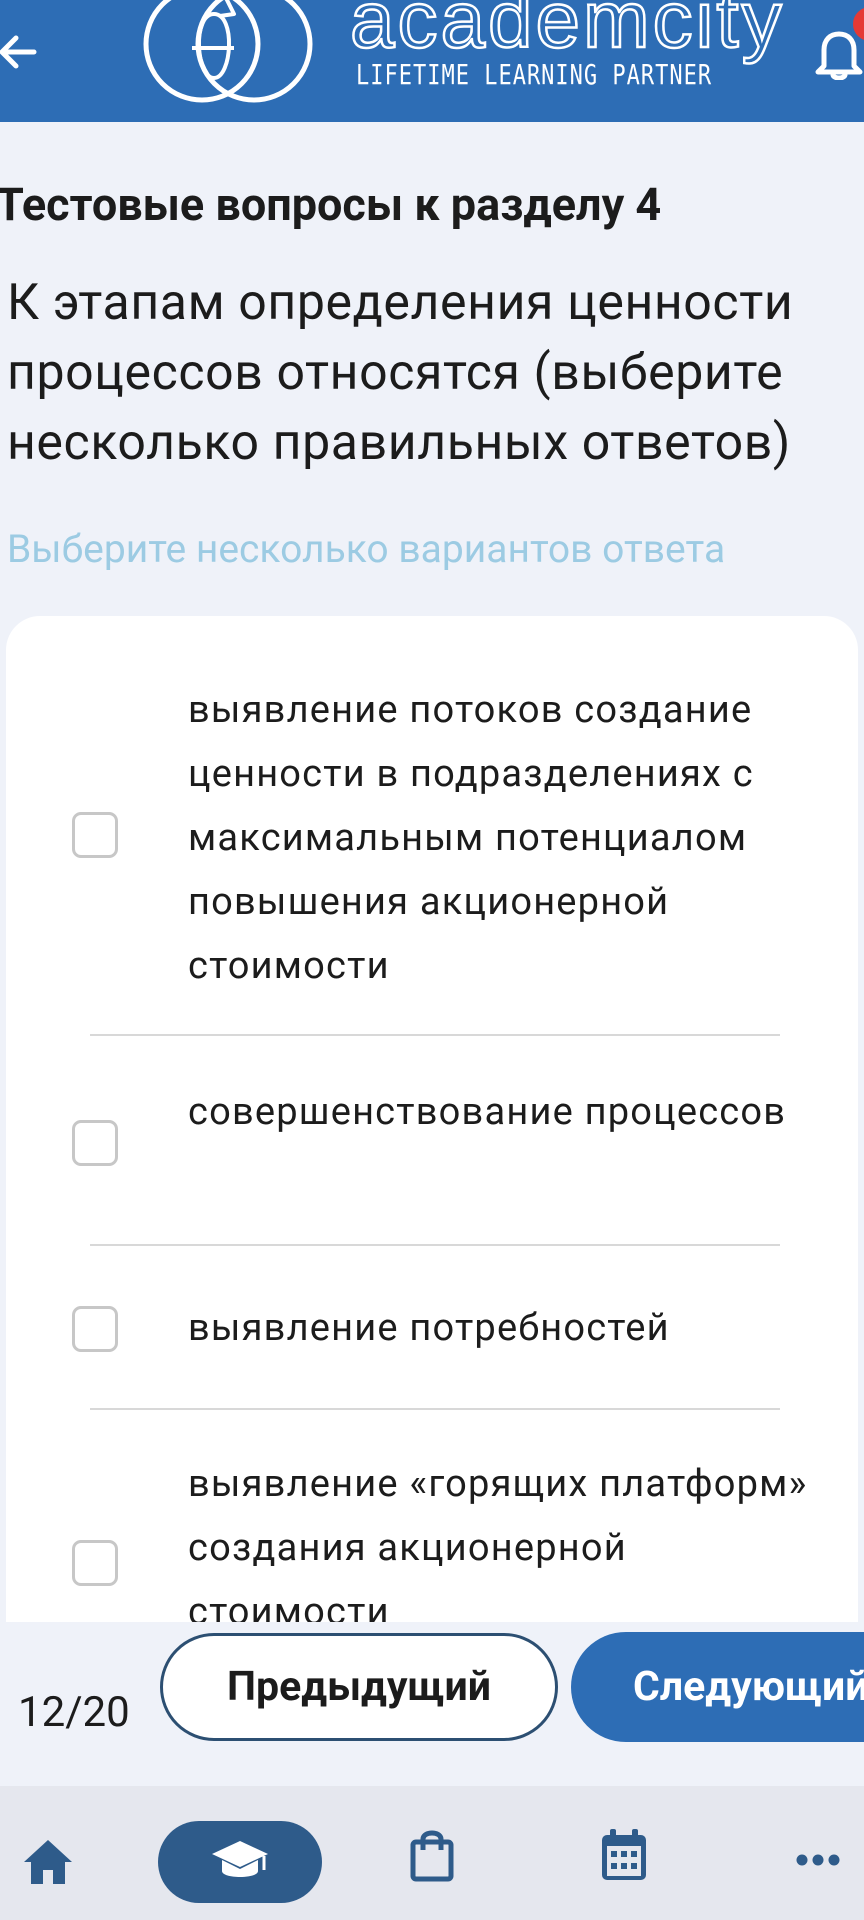  I want to click on previous-button: Предыдущий, so click(359, 1687).